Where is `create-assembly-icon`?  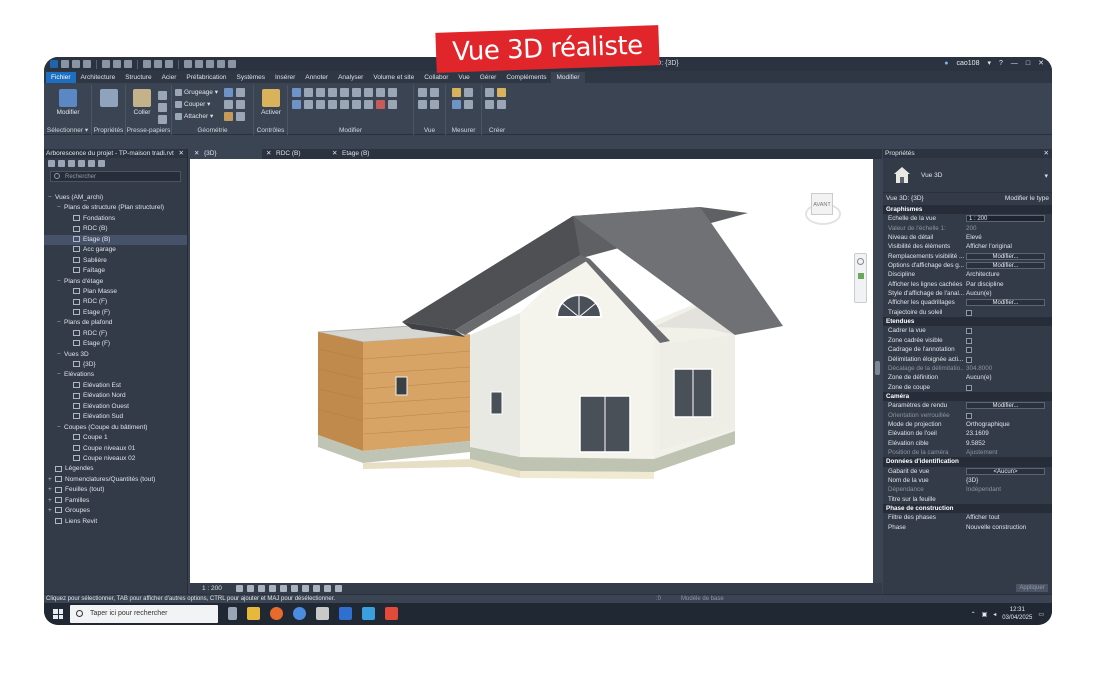
create-assembly-icon is located at coordinates (489, 92).